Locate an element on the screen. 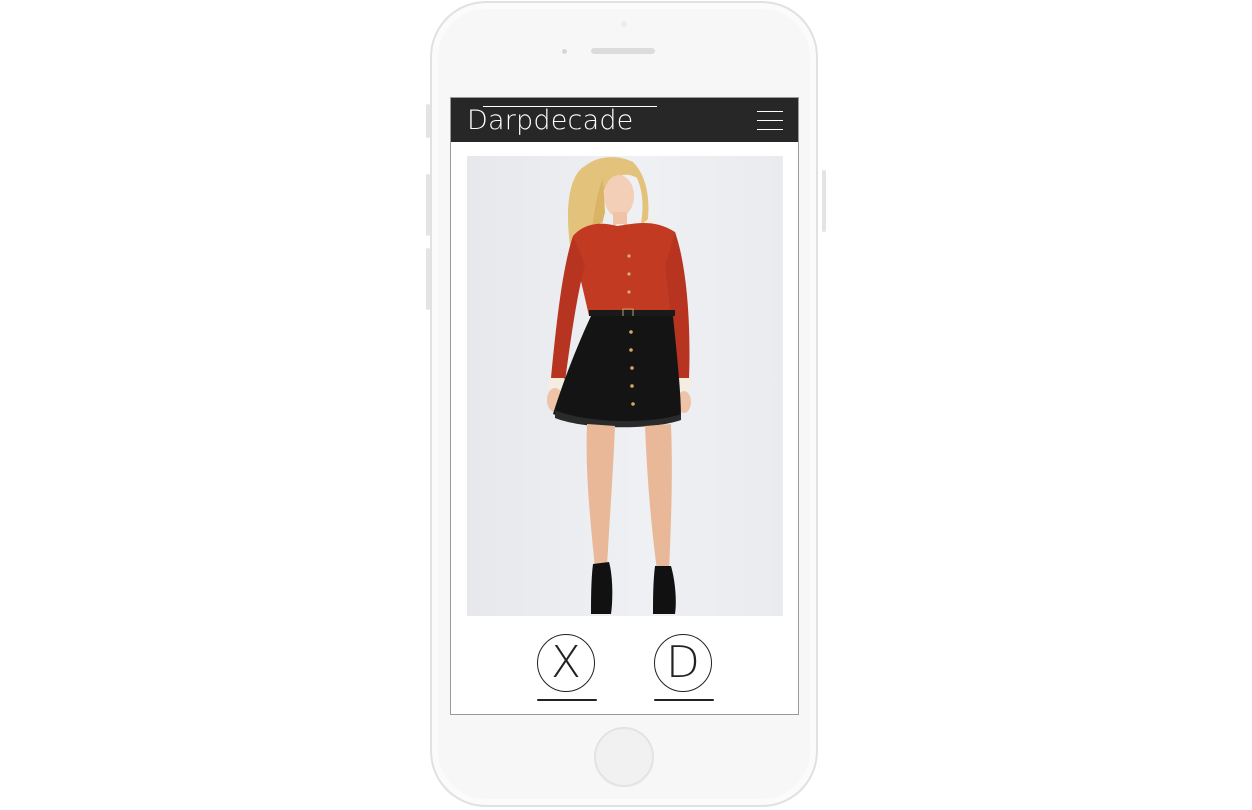 Image resolution: width=1252 pixels, height=810 pixels. front-camera is located at coordinates (624, 24).